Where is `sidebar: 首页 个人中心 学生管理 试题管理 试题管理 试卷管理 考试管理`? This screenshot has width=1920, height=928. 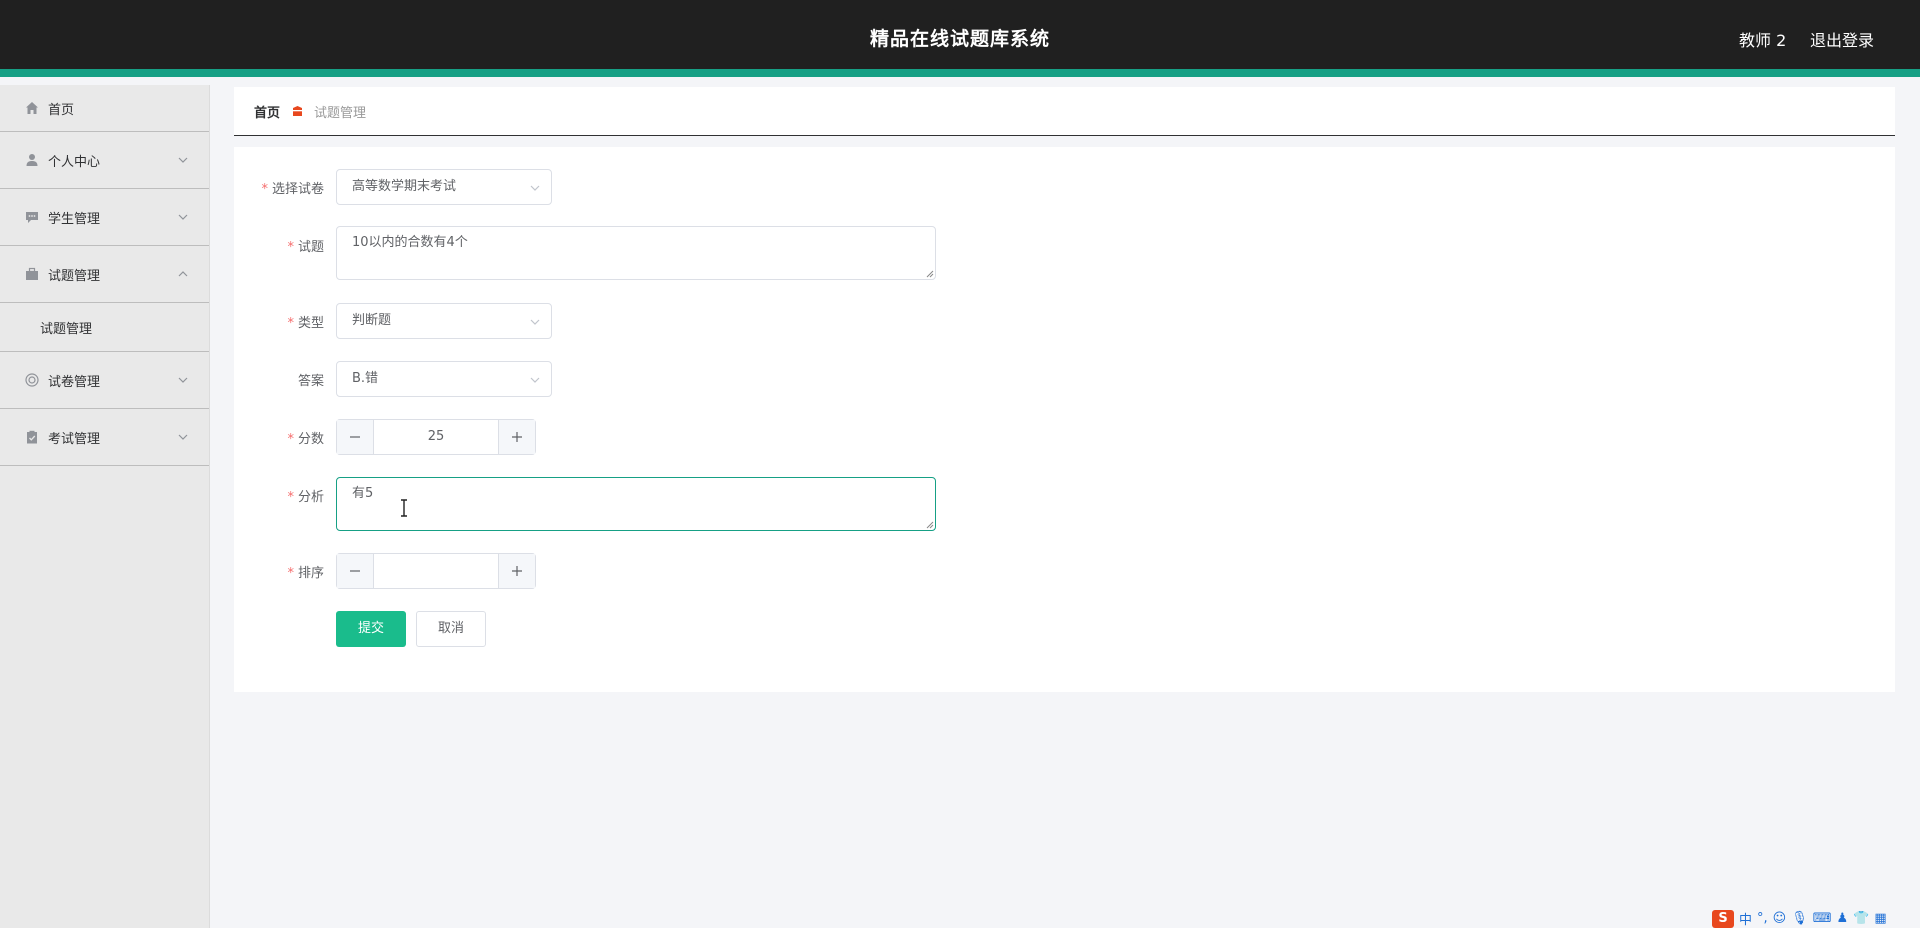 sidebar: 首页 个人中心 学生管理 试题管理 试题管理 试卷管理 考试管理 is located at coordinates (105, 506).